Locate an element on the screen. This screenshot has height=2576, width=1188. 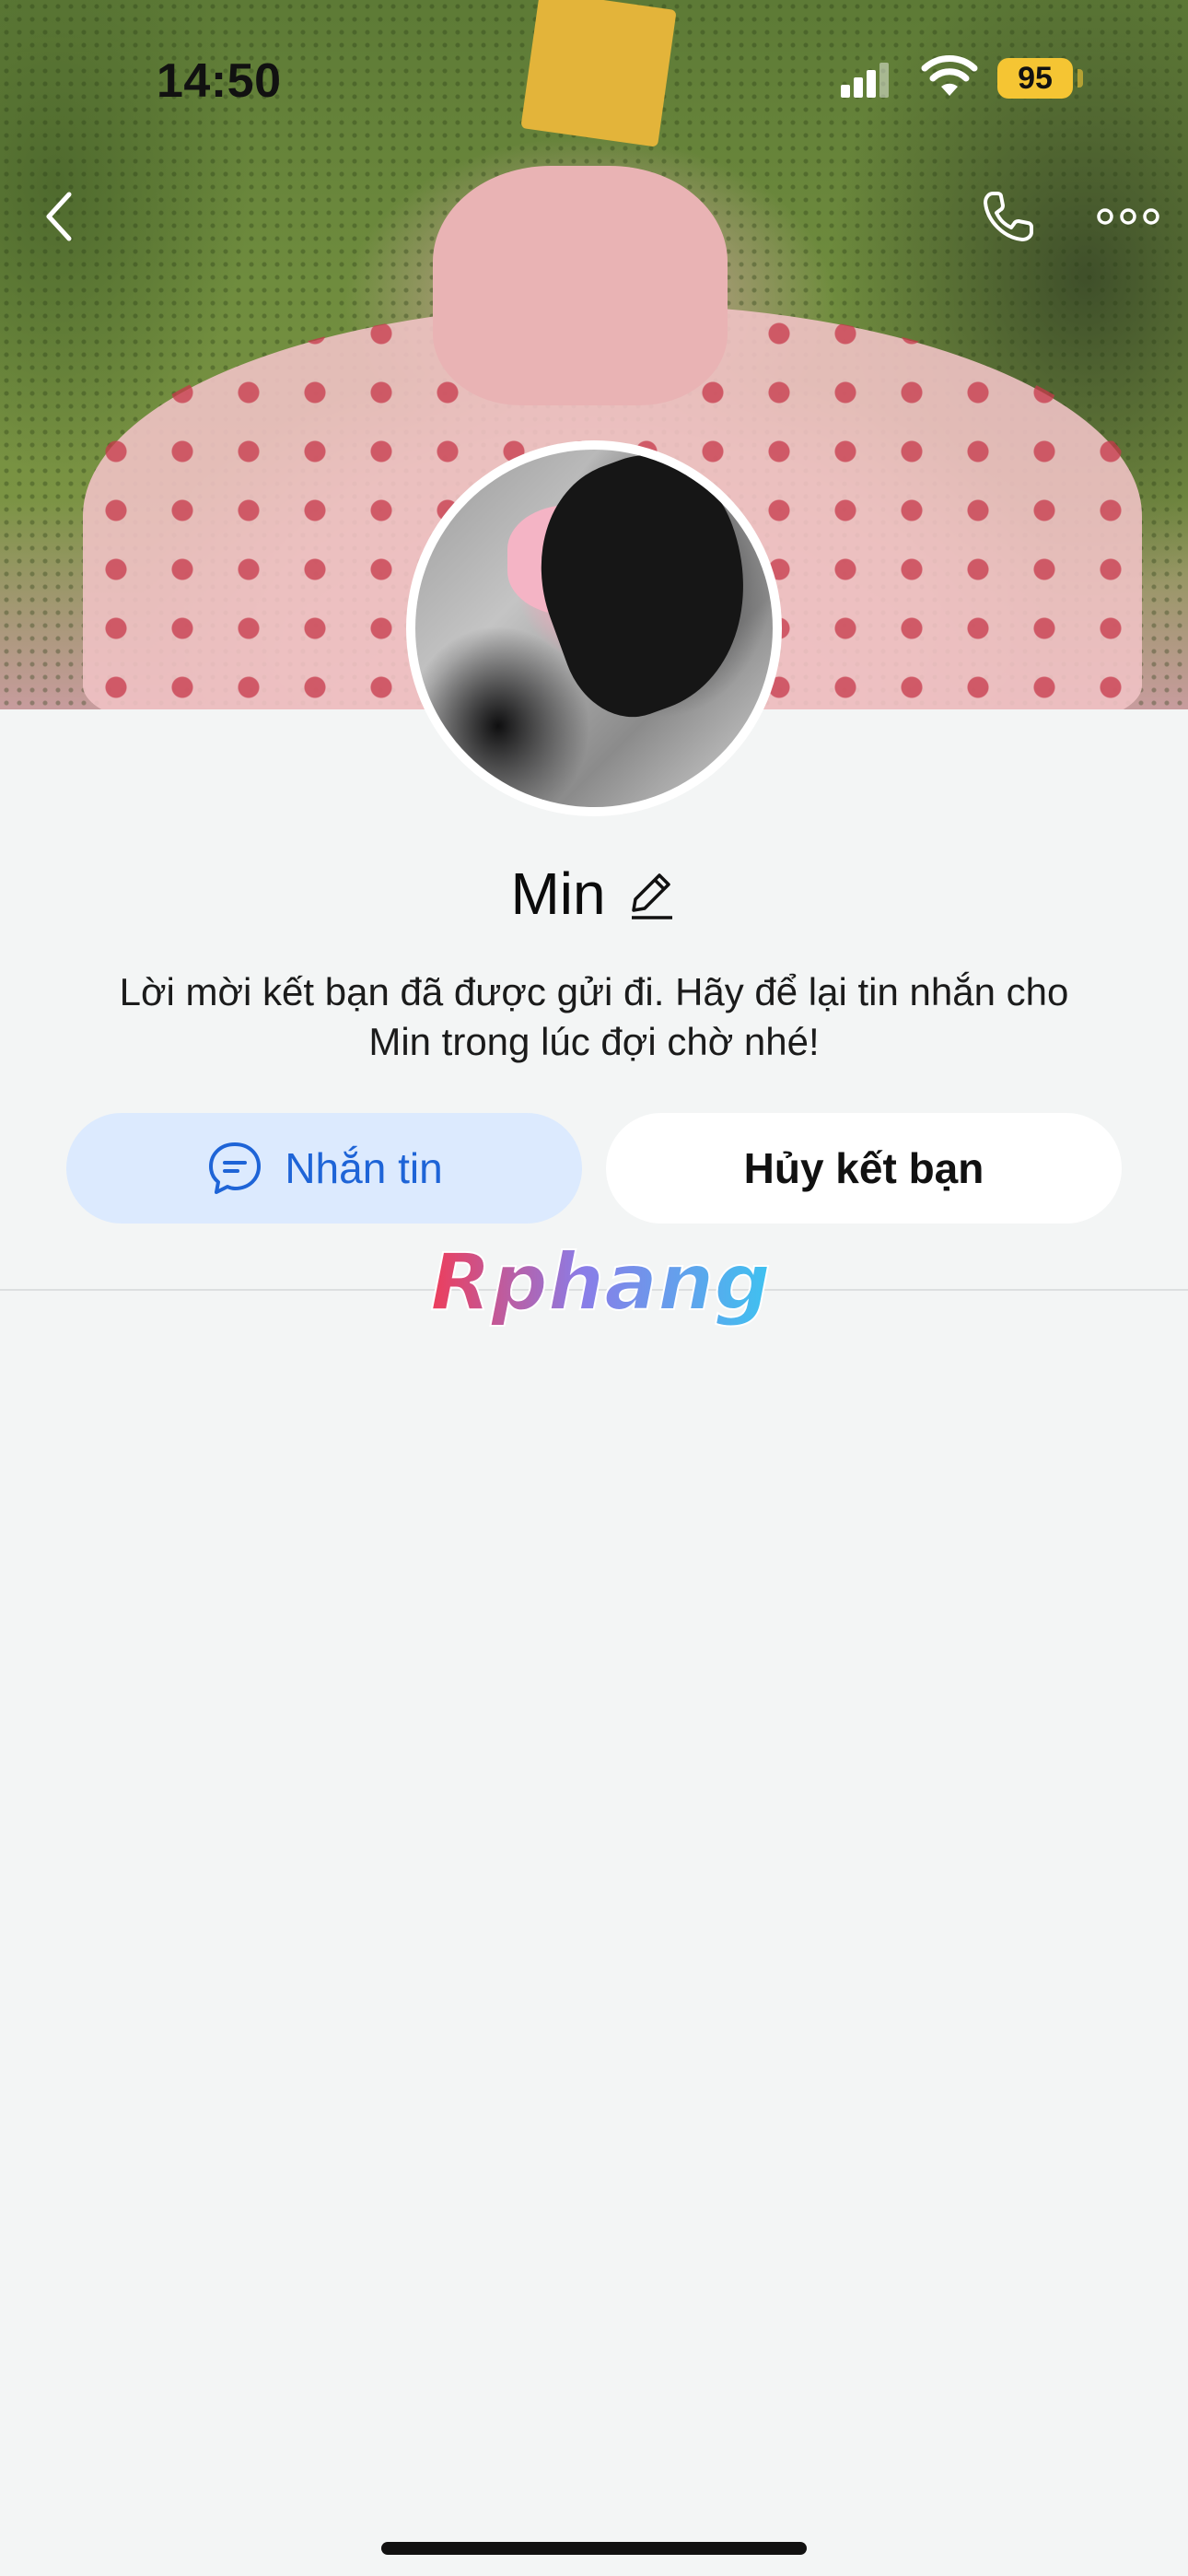
status-time: 14:50 is located at coordinates (219, 81).